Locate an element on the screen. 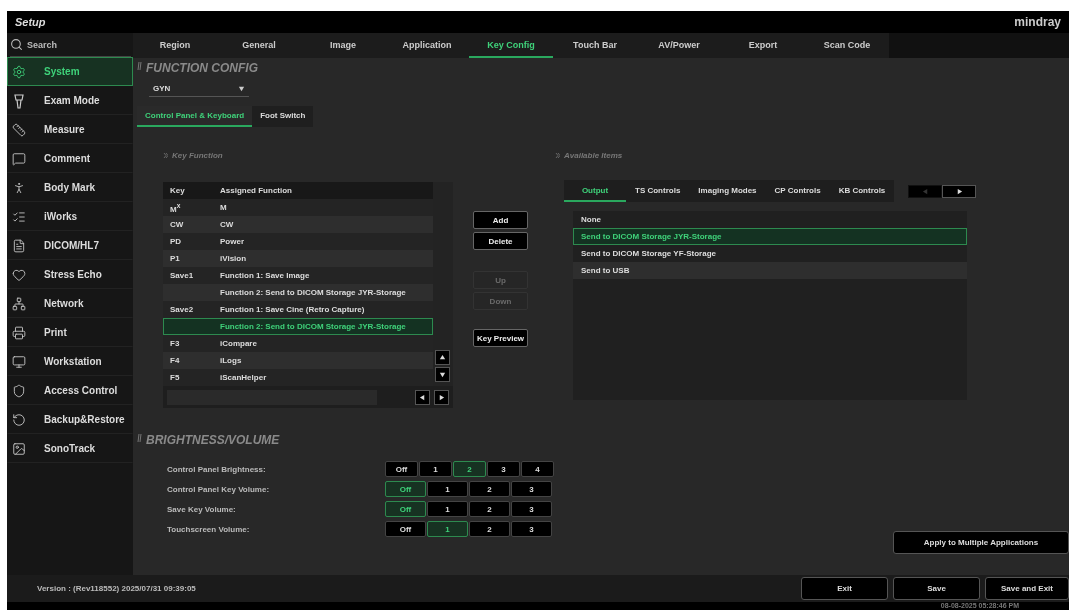 Image resolution: width=1069 pixels, height=610 pixels. tab: Export is located at coordinates (763, 45).